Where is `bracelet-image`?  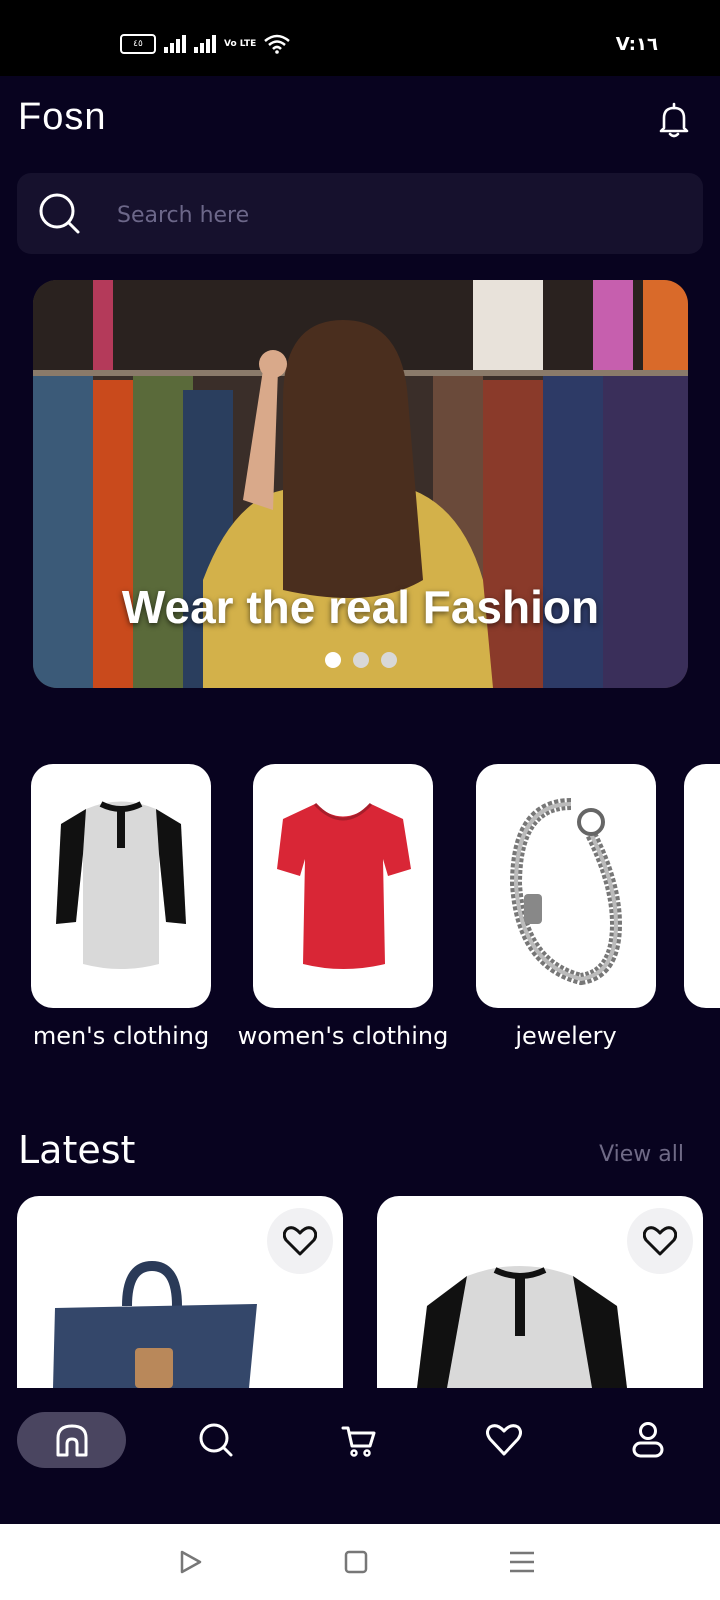
bracelet-image is located at coordinates (566, 892).